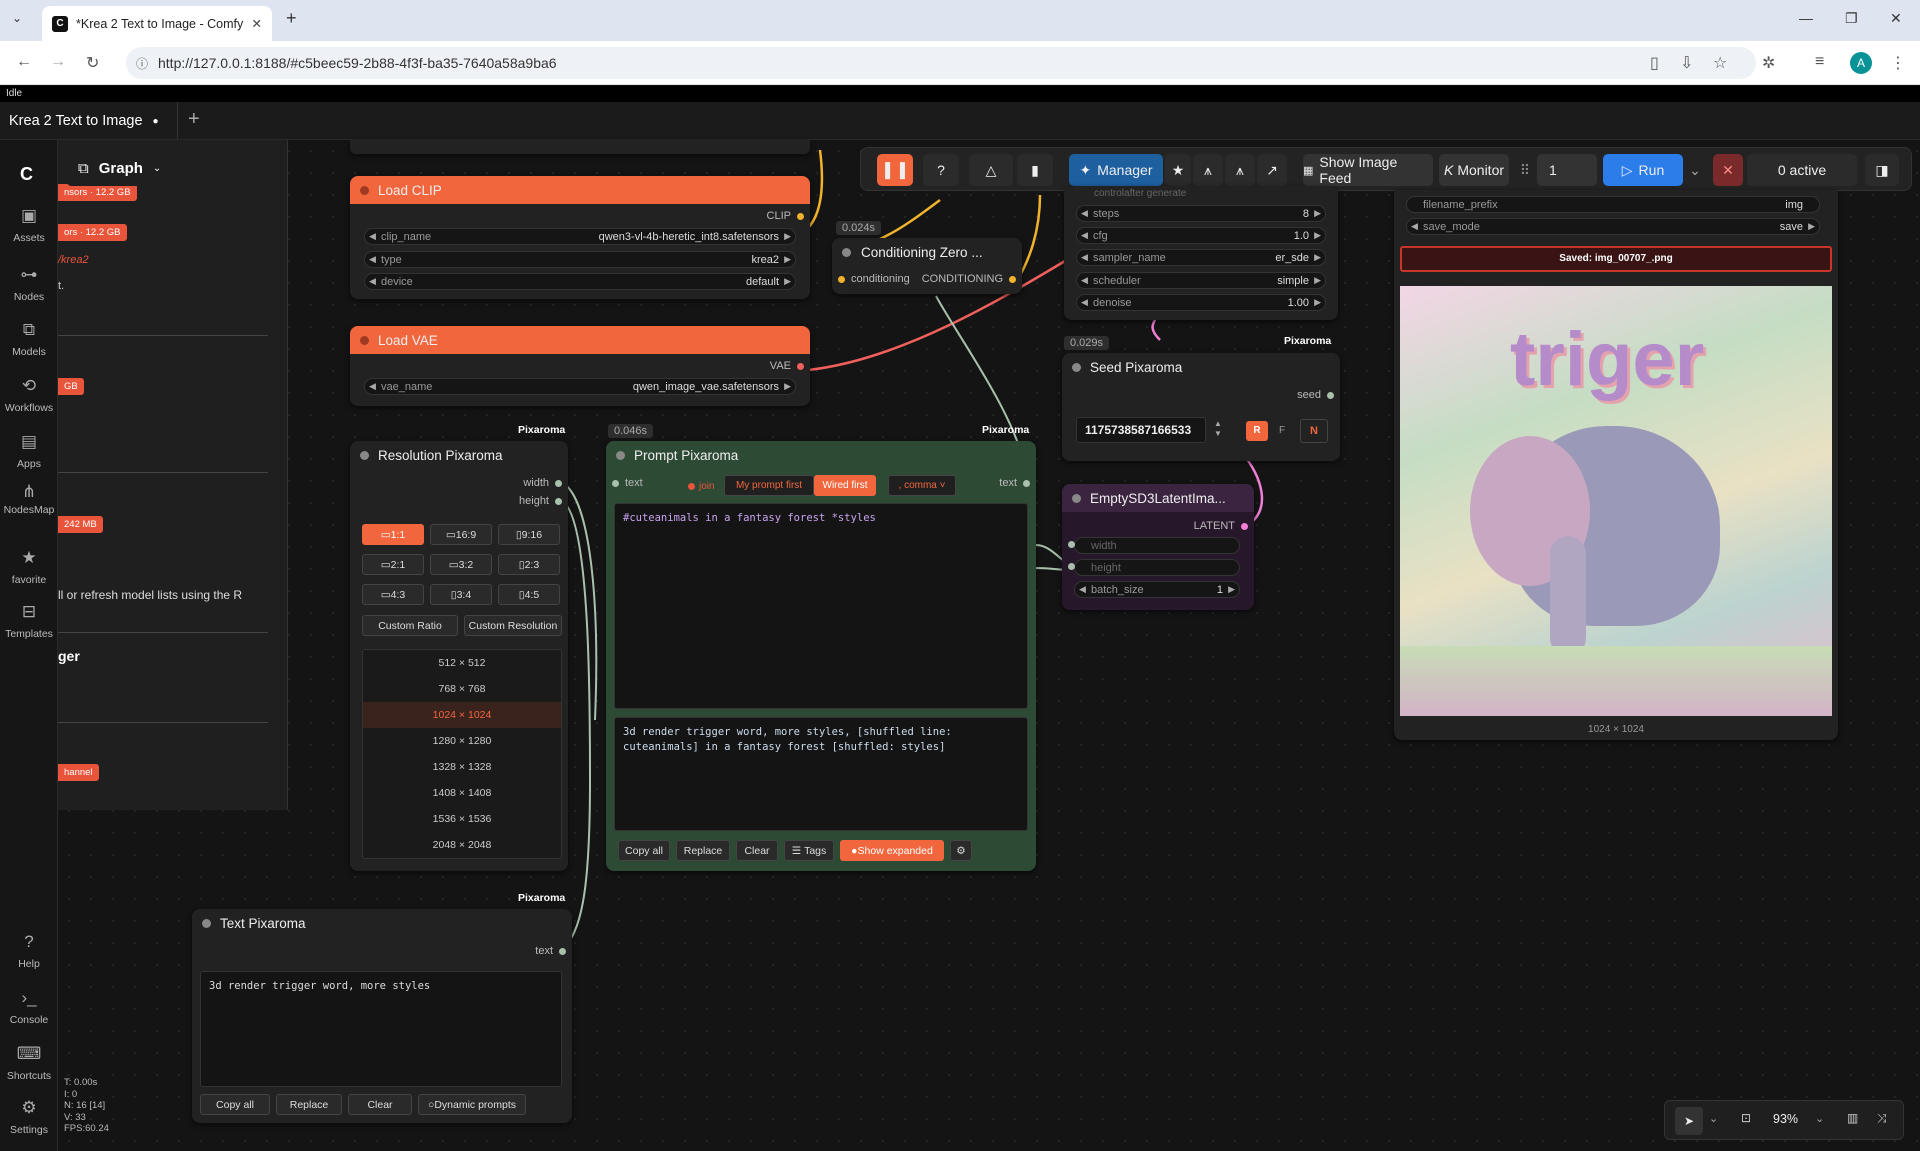  What do you see at coordinates (701, 486) in the screenshot?
I see `join-toggle: join` at bounding box center [701, 486].